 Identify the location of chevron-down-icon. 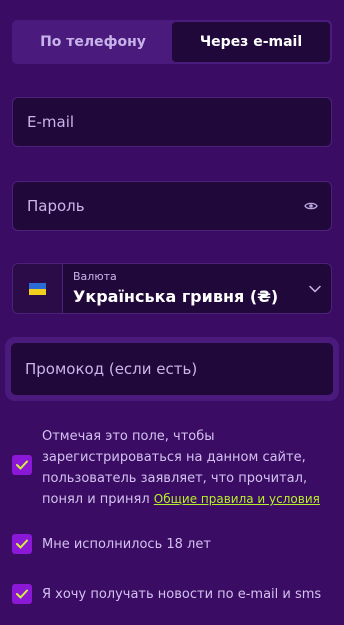
(315, 288).